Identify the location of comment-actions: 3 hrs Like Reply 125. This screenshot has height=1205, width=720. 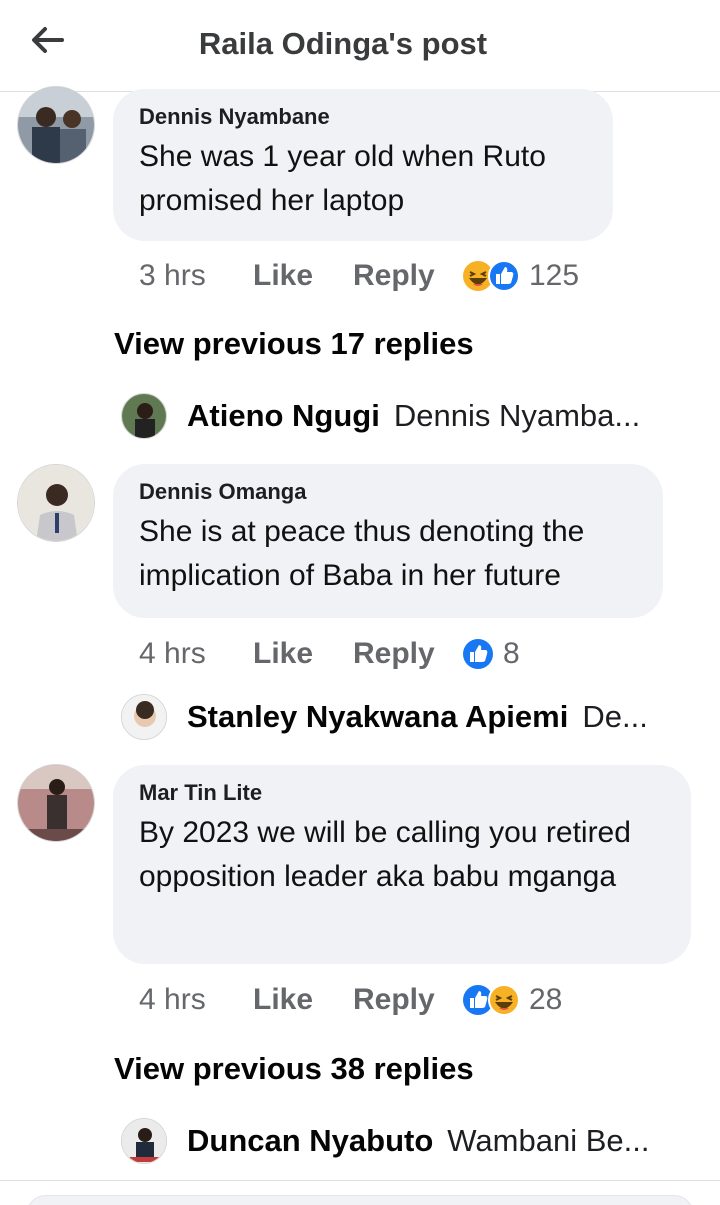
(359, 276).